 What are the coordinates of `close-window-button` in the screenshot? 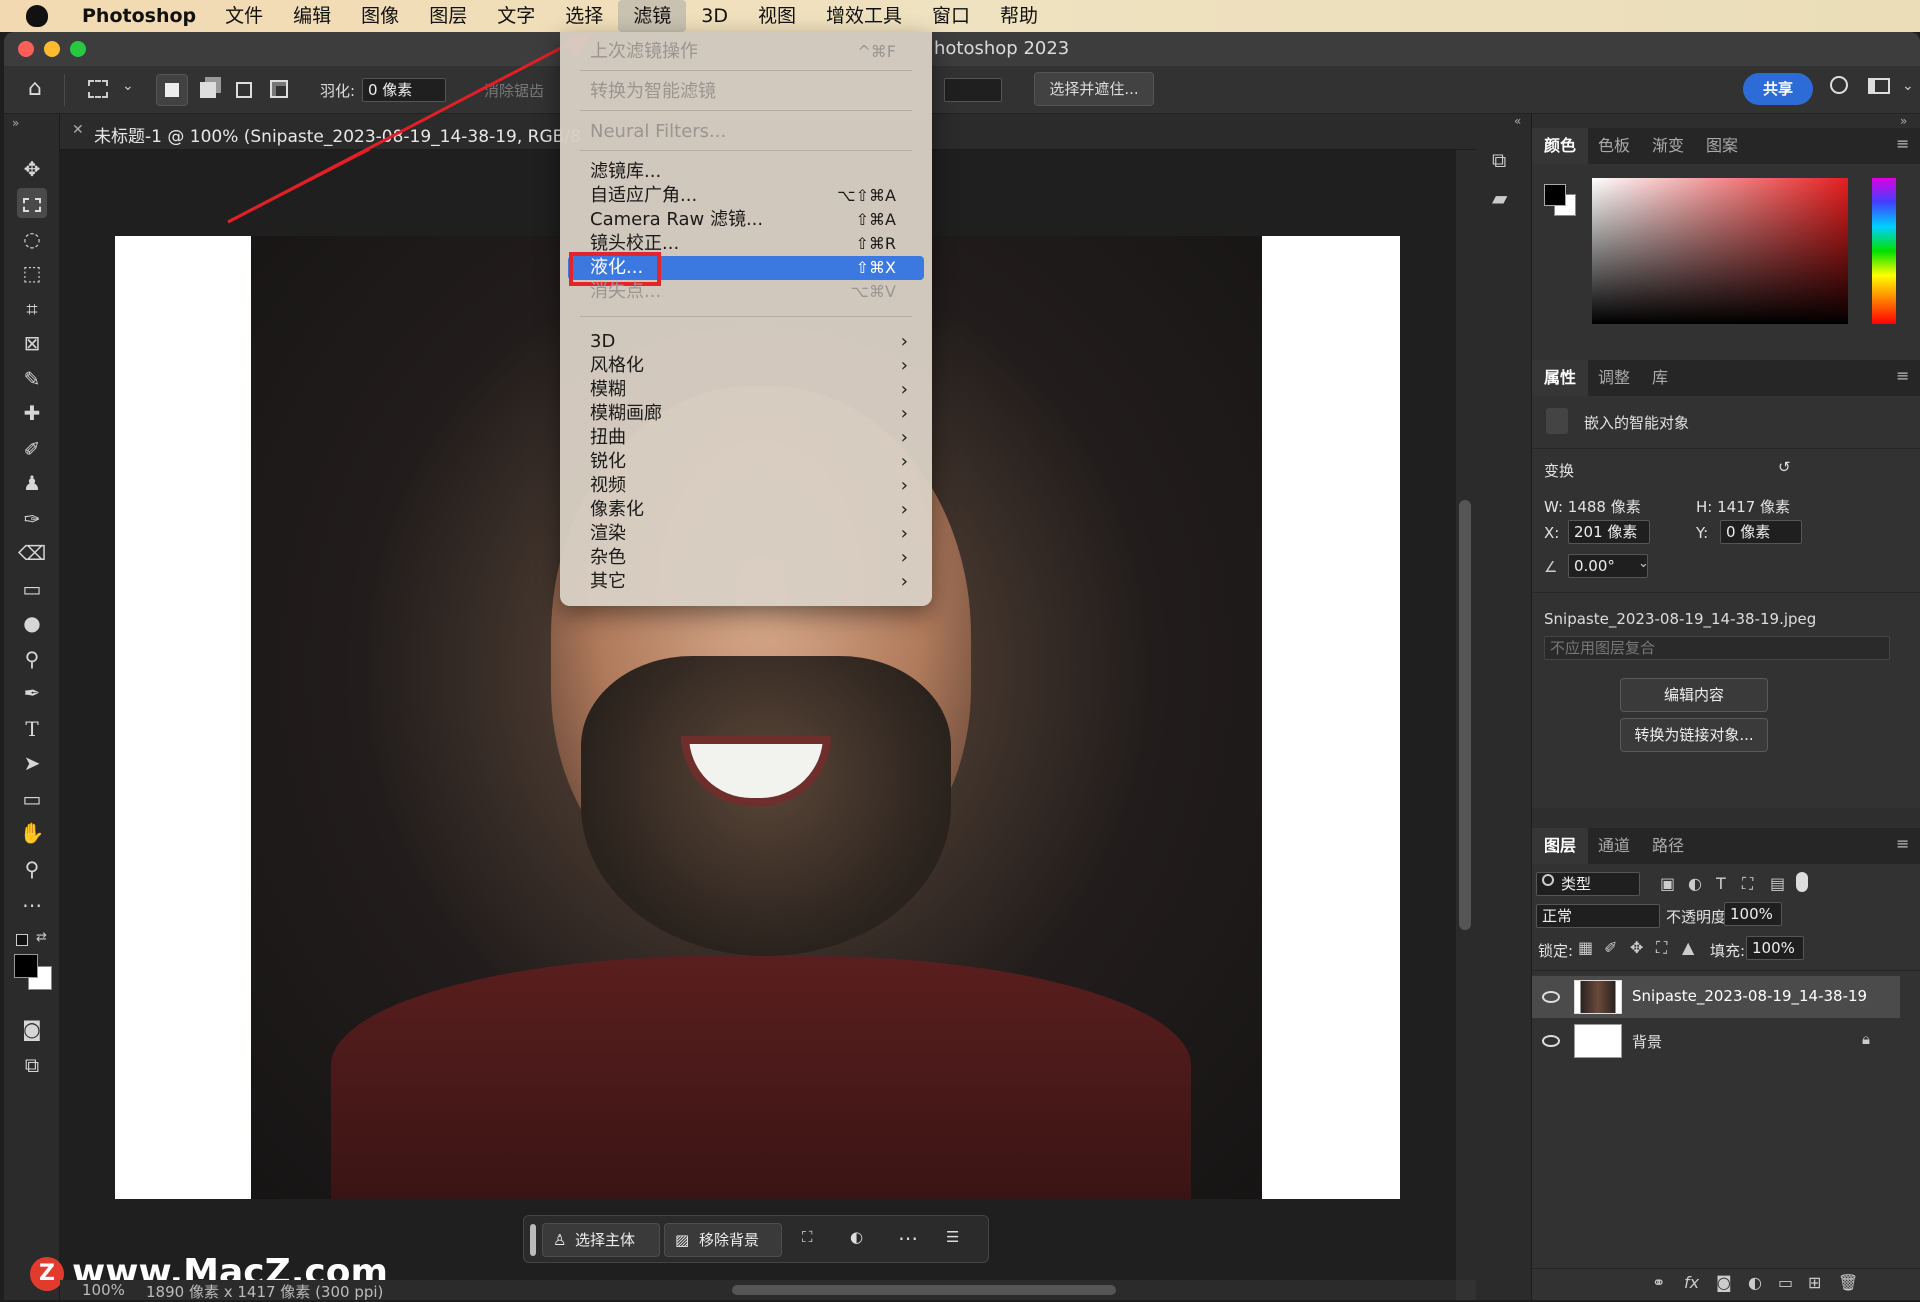 It's located at (26, 49).